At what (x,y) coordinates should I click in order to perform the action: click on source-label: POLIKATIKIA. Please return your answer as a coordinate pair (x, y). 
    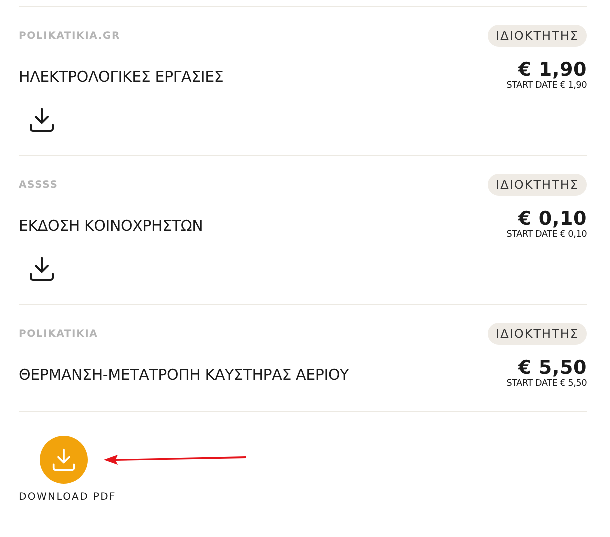
    Looking at the image, I should click on (58, 334).